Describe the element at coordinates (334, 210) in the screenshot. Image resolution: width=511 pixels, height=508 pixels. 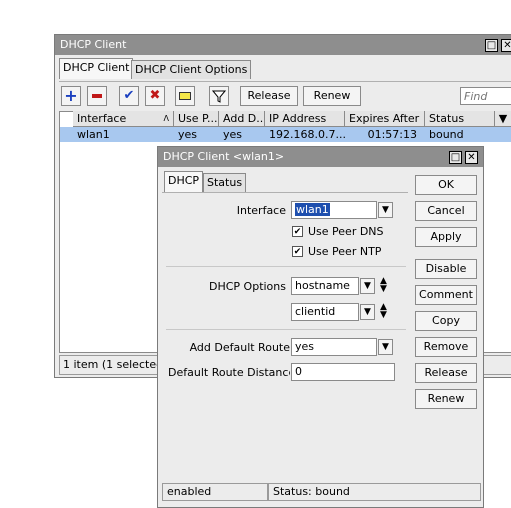
I see `interface-select: wlan1` at that location.